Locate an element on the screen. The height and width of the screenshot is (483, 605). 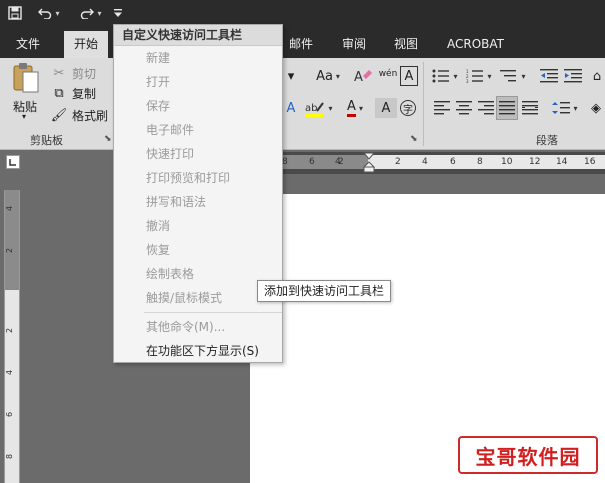
character-border-button: A is located at coordinates (409, 76).